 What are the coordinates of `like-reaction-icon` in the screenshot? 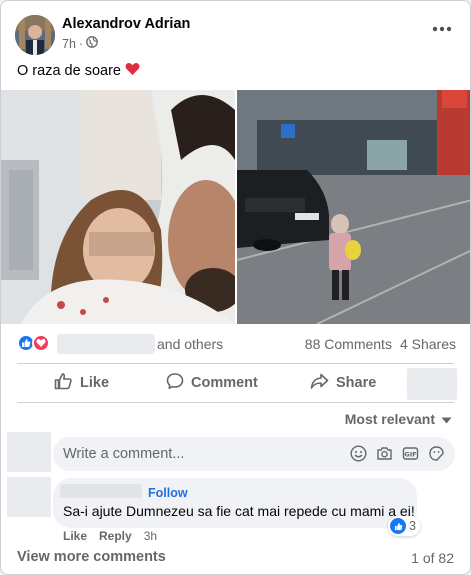 It's located at (398, 526).